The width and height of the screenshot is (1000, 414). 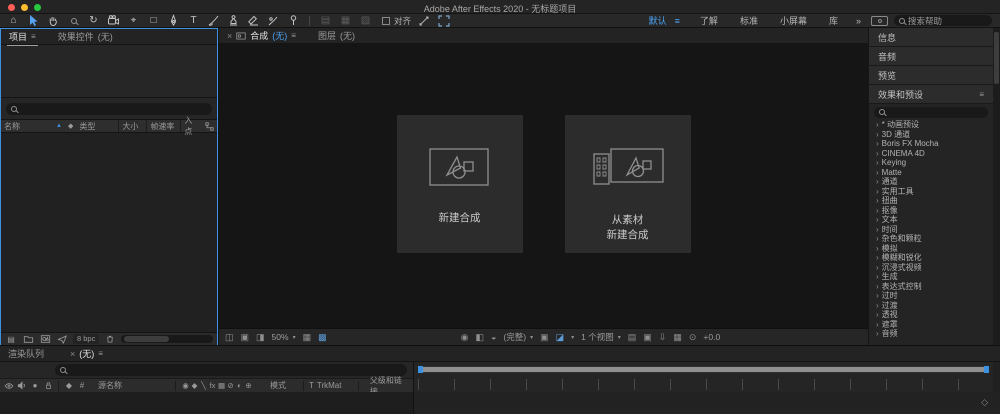 What do you see at coordinates (110, 339) in the screenshot?
I see `trash-icon` at bounding box center [110, 339].